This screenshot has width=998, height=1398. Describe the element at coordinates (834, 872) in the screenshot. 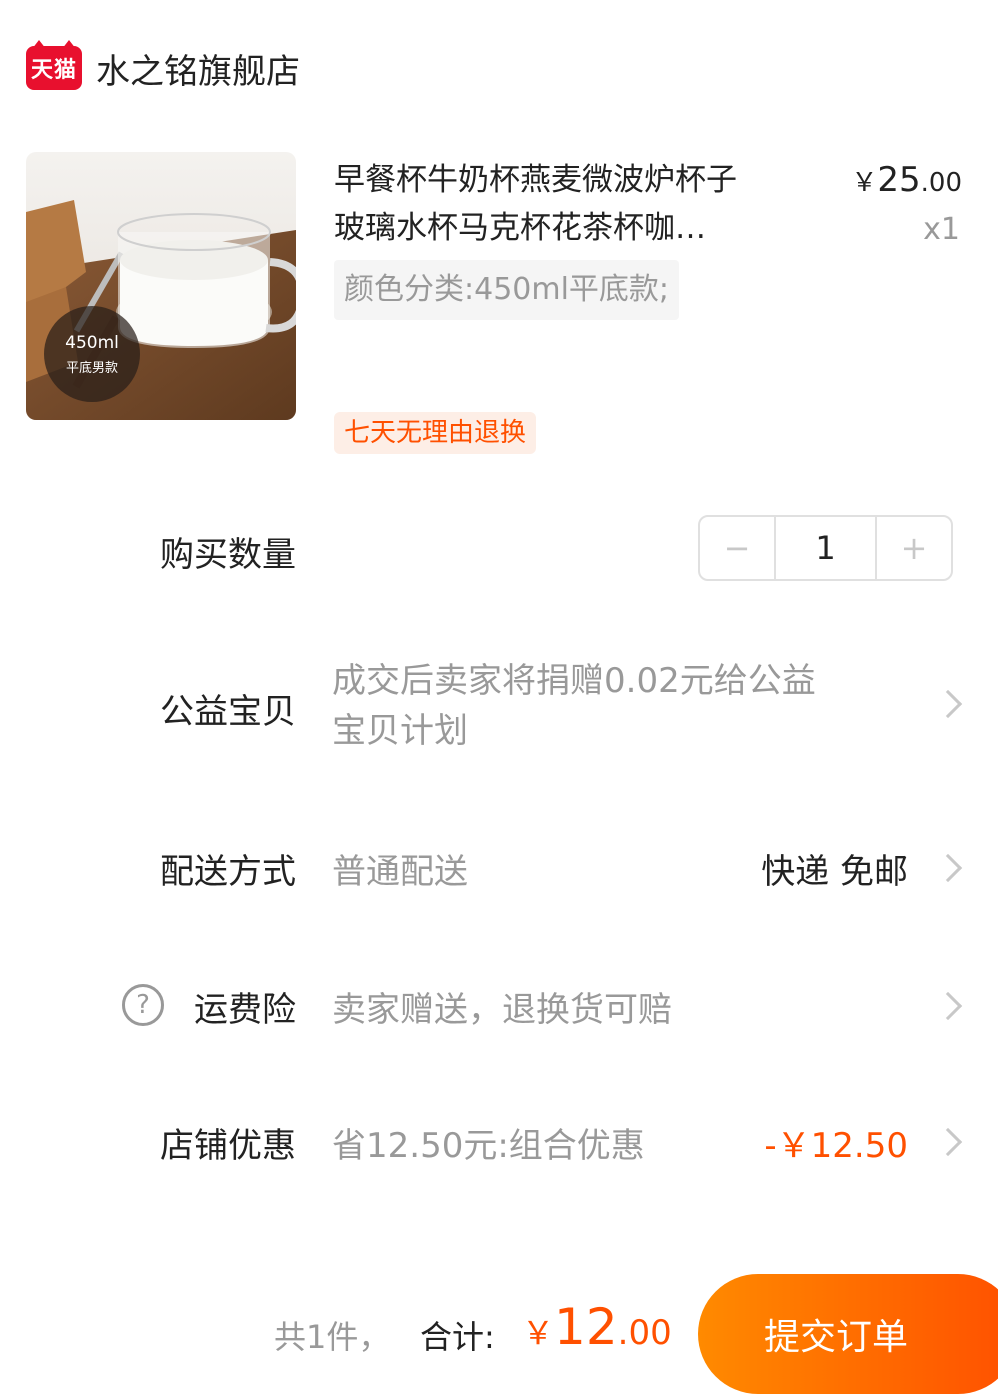

I see `delivery-right: 快递 免邮` at that location.